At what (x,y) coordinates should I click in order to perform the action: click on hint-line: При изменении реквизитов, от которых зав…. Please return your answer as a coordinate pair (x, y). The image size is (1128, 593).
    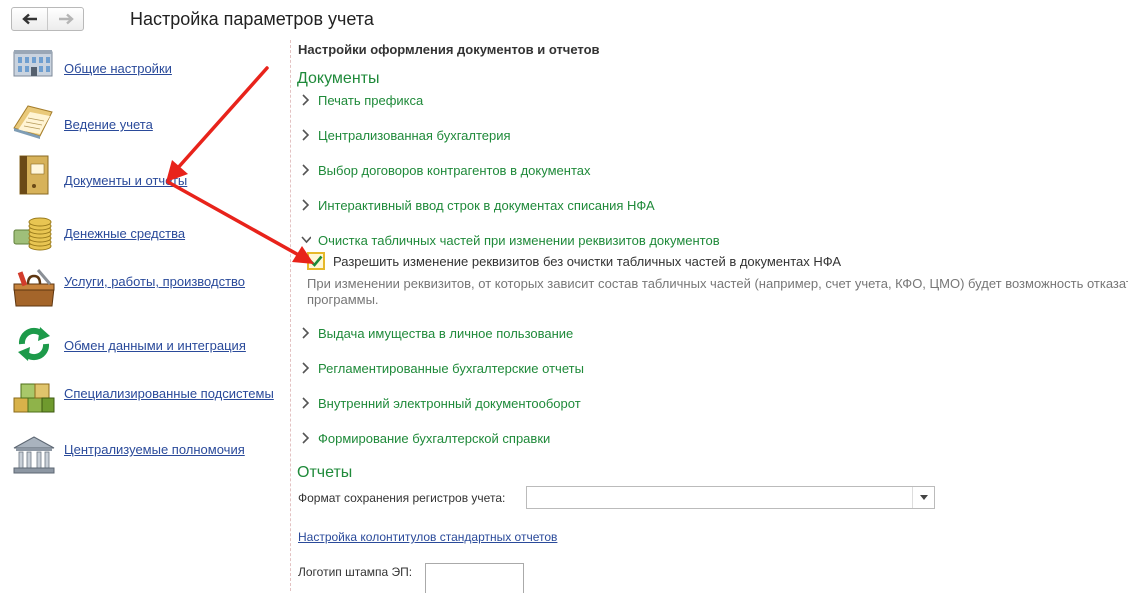
    Looking at the image, I should click on (717, 283).